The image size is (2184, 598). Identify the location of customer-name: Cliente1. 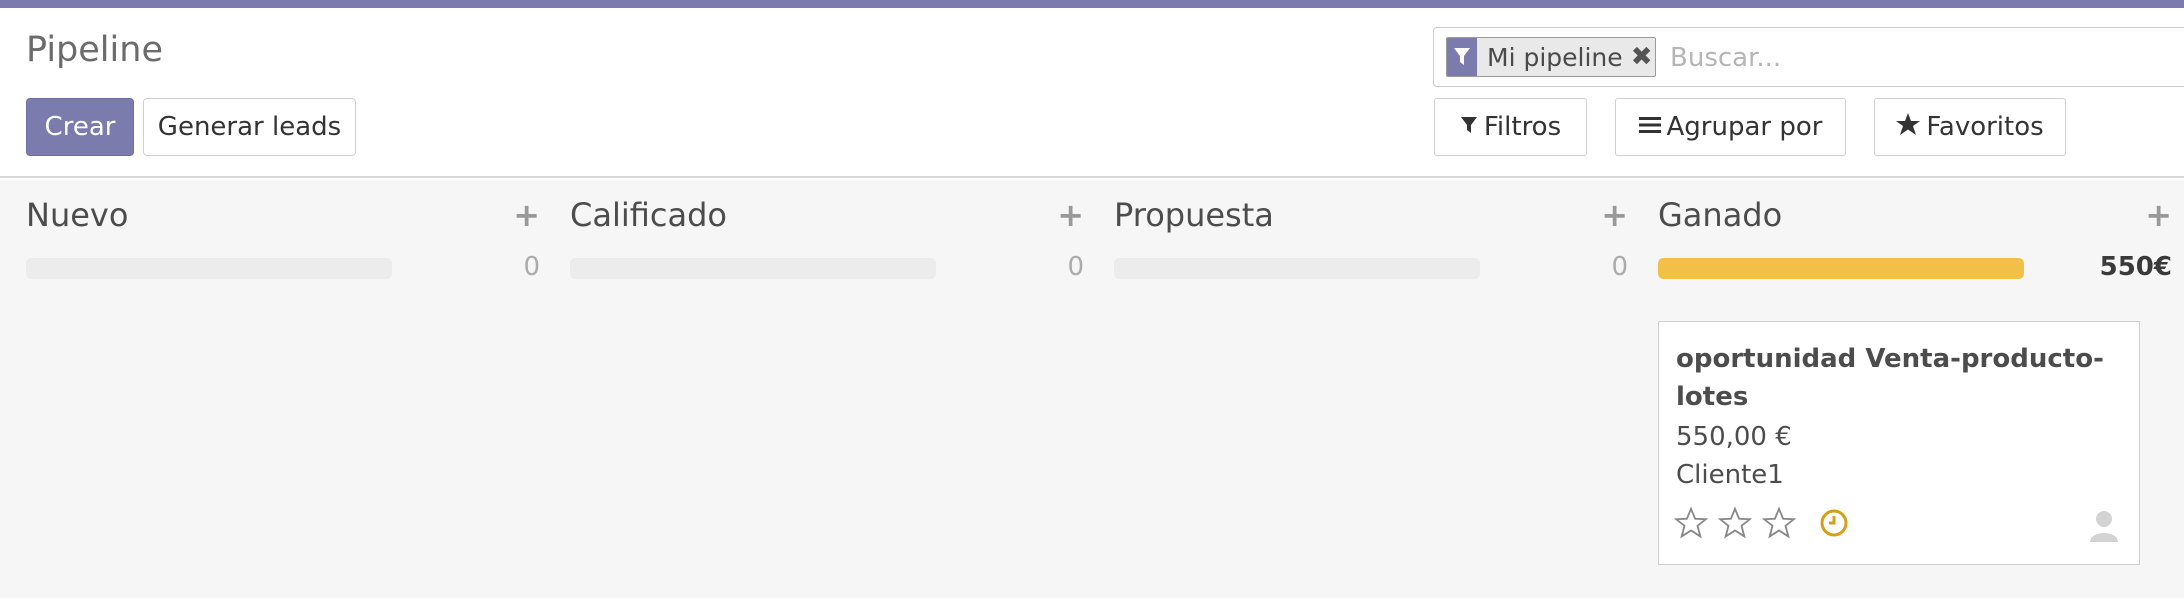
(1730, 475).